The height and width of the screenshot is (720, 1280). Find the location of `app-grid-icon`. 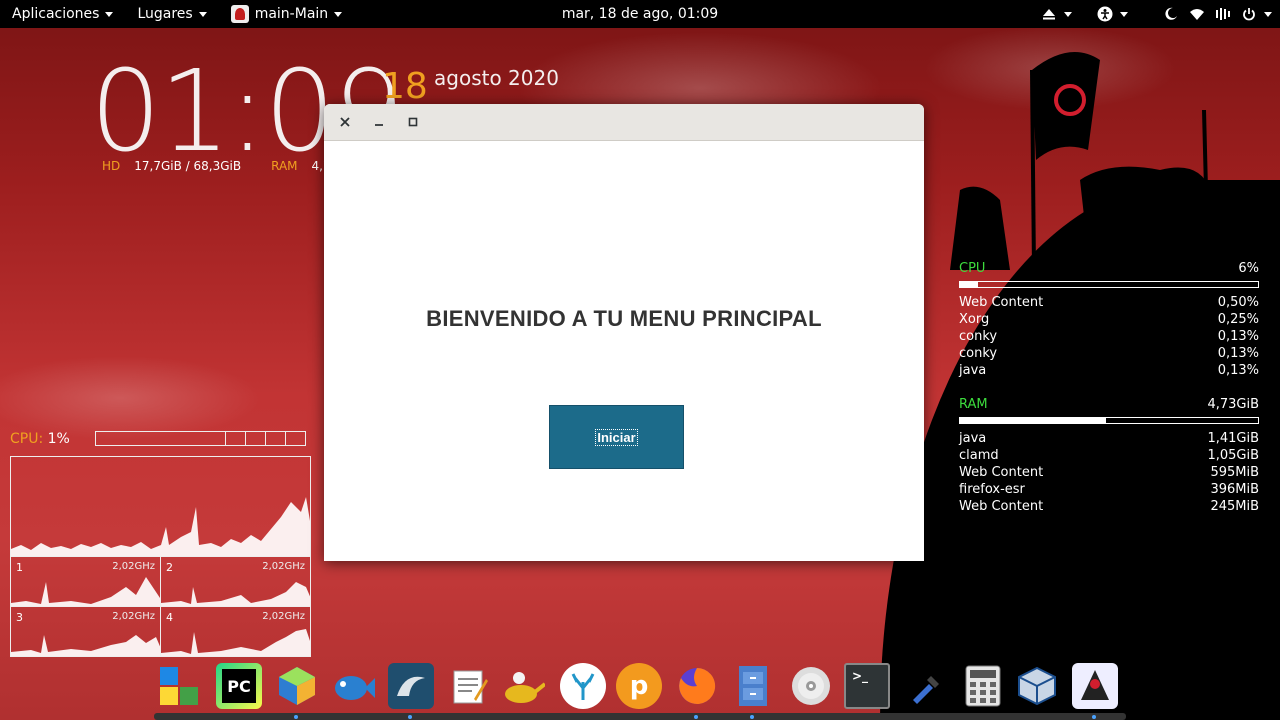

app-grid-icon is located at coordinates (179, 686).